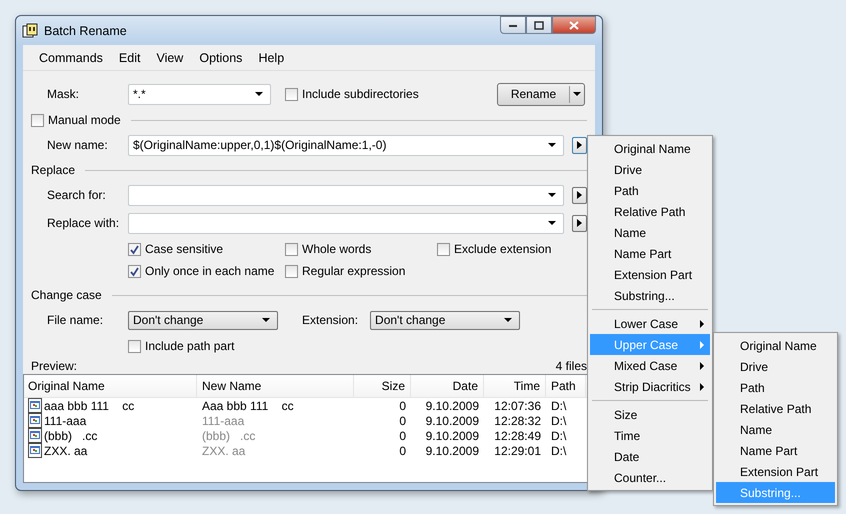 The width and height of the screenshot is (846, 514). Describe the element at coordinates (89, 405) in the screenshot. I see `file-name: aaa bbb 111 cc` at that location.